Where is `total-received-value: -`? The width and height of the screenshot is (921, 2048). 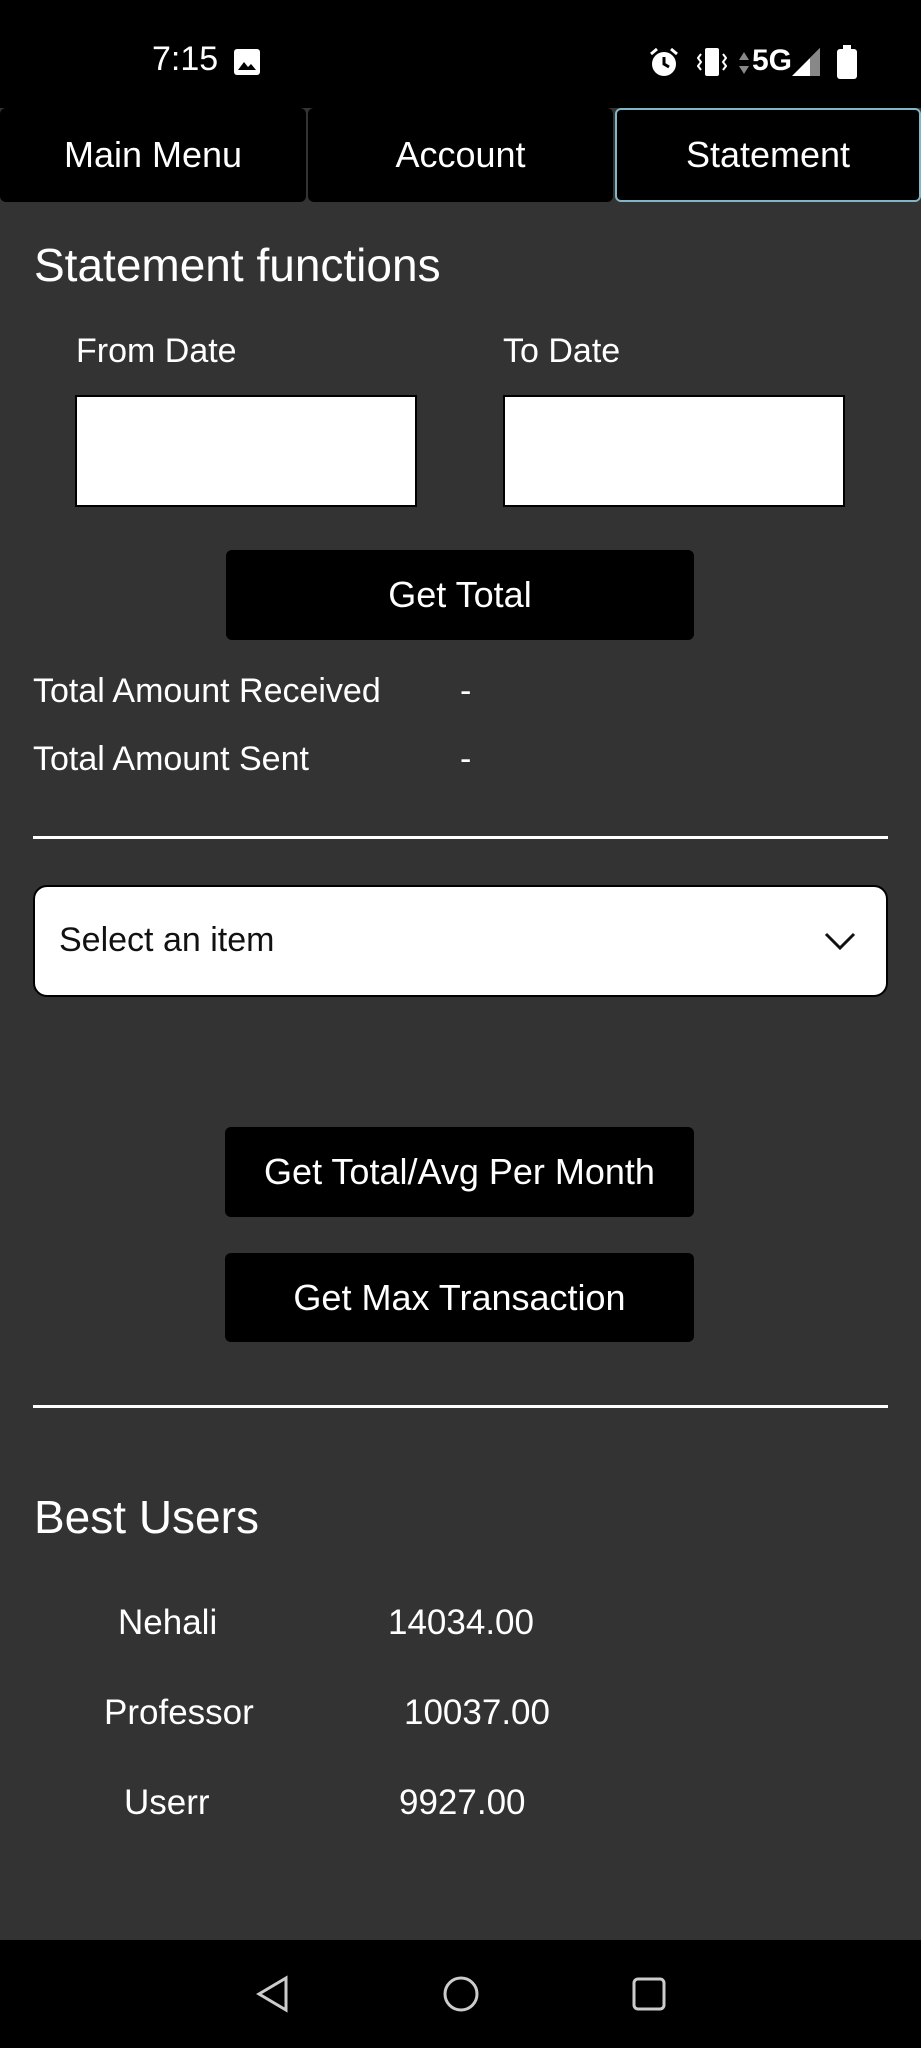 total-received-value: - is located at coordinates (466, 691).